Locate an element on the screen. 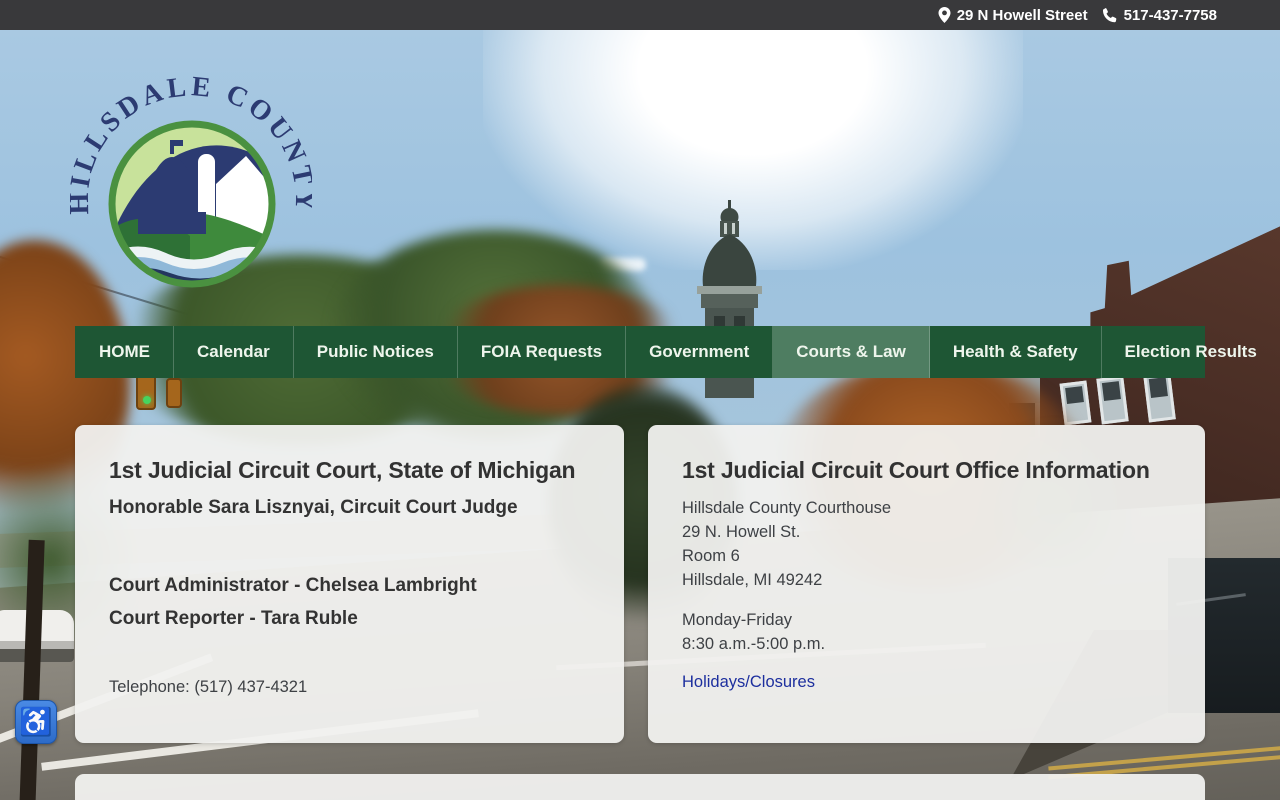 The width and height of the screenshot is (1280, 800). next-section-card is located at coordinates (640, 787).